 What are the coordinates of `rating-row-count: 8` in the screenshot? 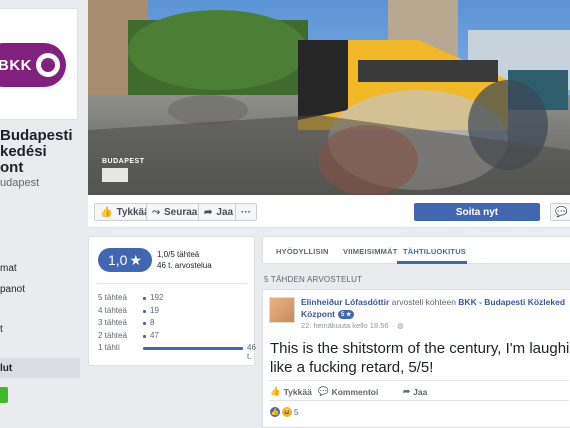 It's located at (152, 322).